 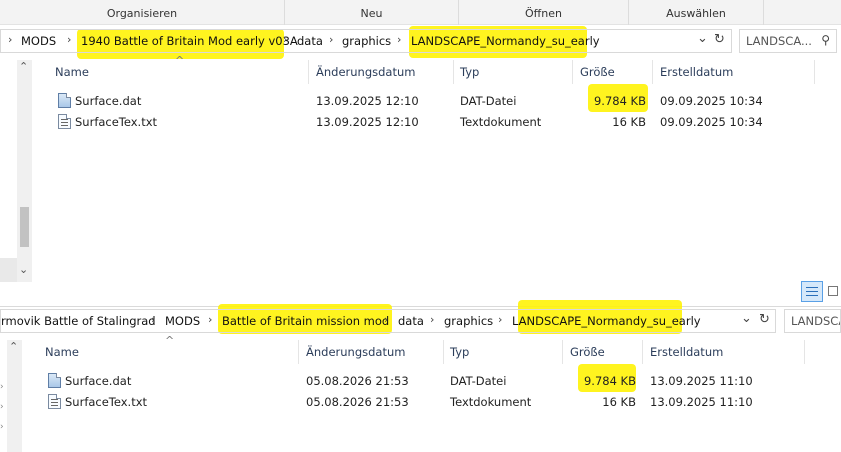 What do you see at coordinates (812, 291) in the screenshot?
I see `details-view-icon` at bounding box center [812, 291].